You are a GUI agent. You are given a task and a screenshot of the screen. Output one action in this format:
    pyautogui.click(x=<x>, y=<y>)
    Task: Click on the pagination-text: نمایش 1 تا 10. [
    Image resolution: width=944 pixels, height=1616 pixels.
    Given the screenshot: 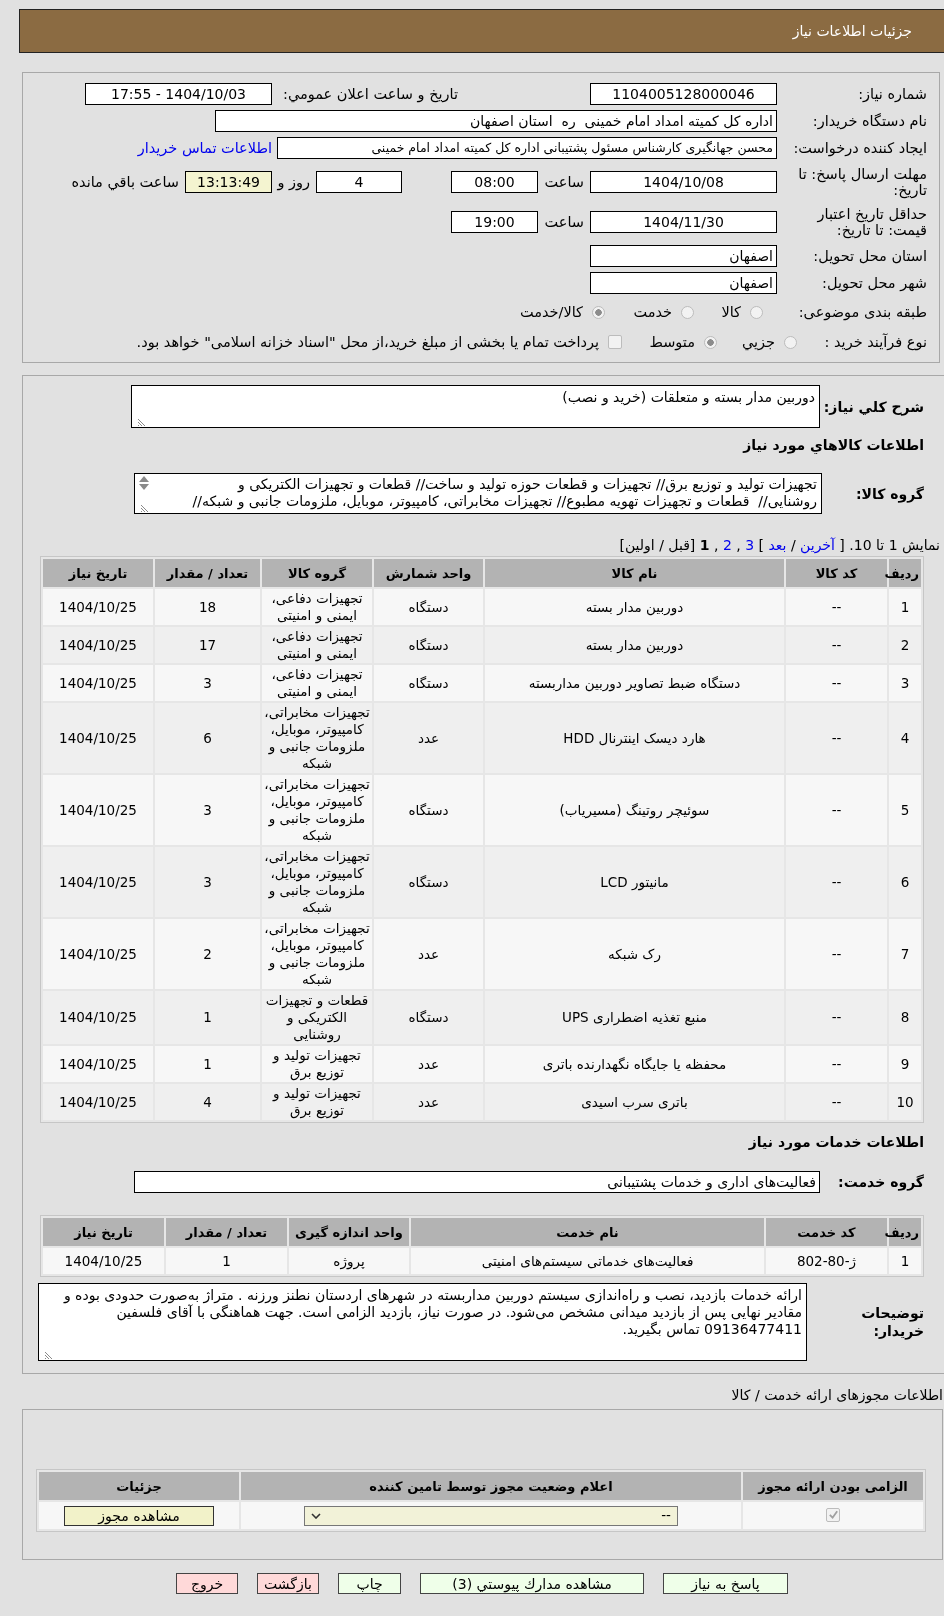 What is the action you would take?
    pyautogui.click(x=889, y=545)
    